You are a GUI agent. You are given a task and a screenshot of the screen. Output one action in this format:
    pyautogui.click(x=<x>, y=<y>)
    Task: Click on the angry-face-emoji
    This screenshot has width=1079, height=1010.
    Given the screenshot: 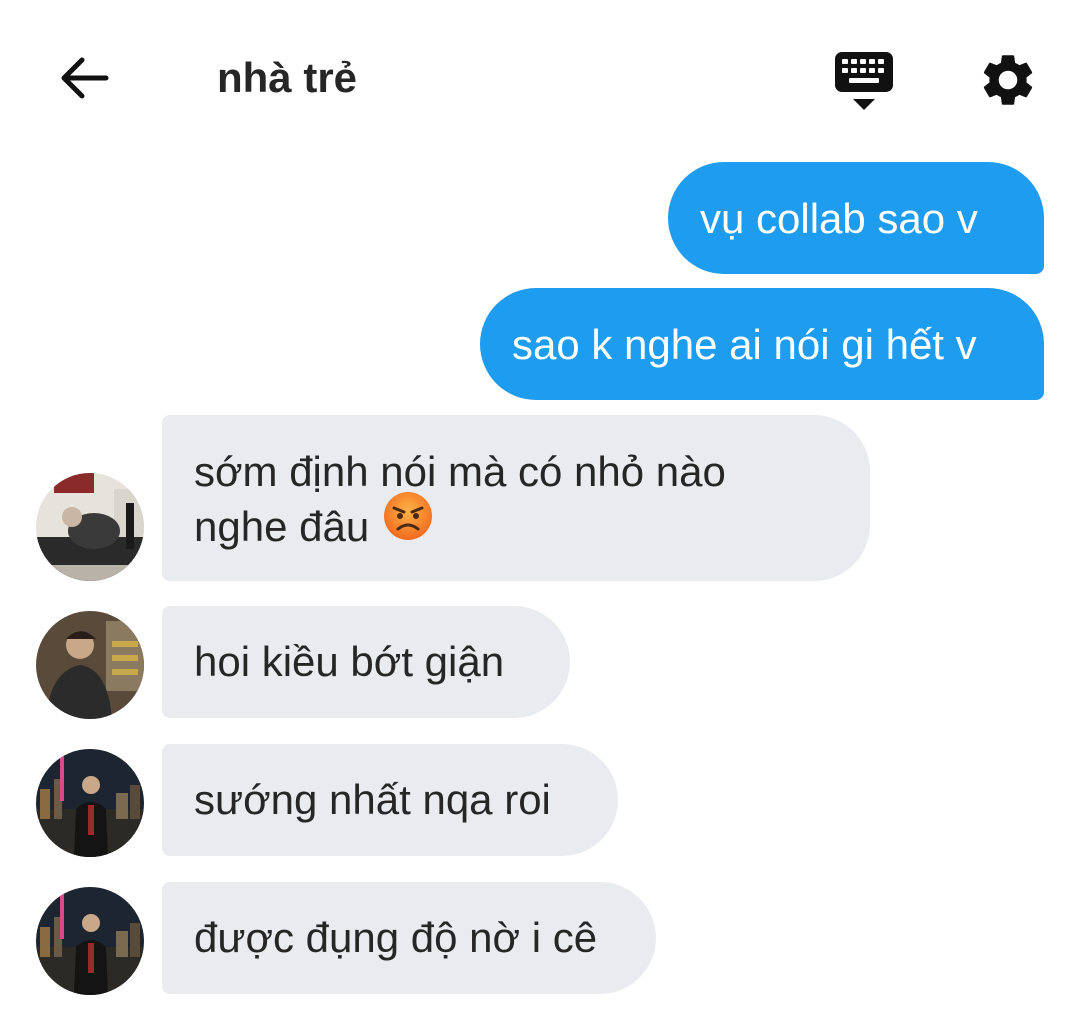 What is the action you would take?
    pyautogui.click(x=408, y=522)
    